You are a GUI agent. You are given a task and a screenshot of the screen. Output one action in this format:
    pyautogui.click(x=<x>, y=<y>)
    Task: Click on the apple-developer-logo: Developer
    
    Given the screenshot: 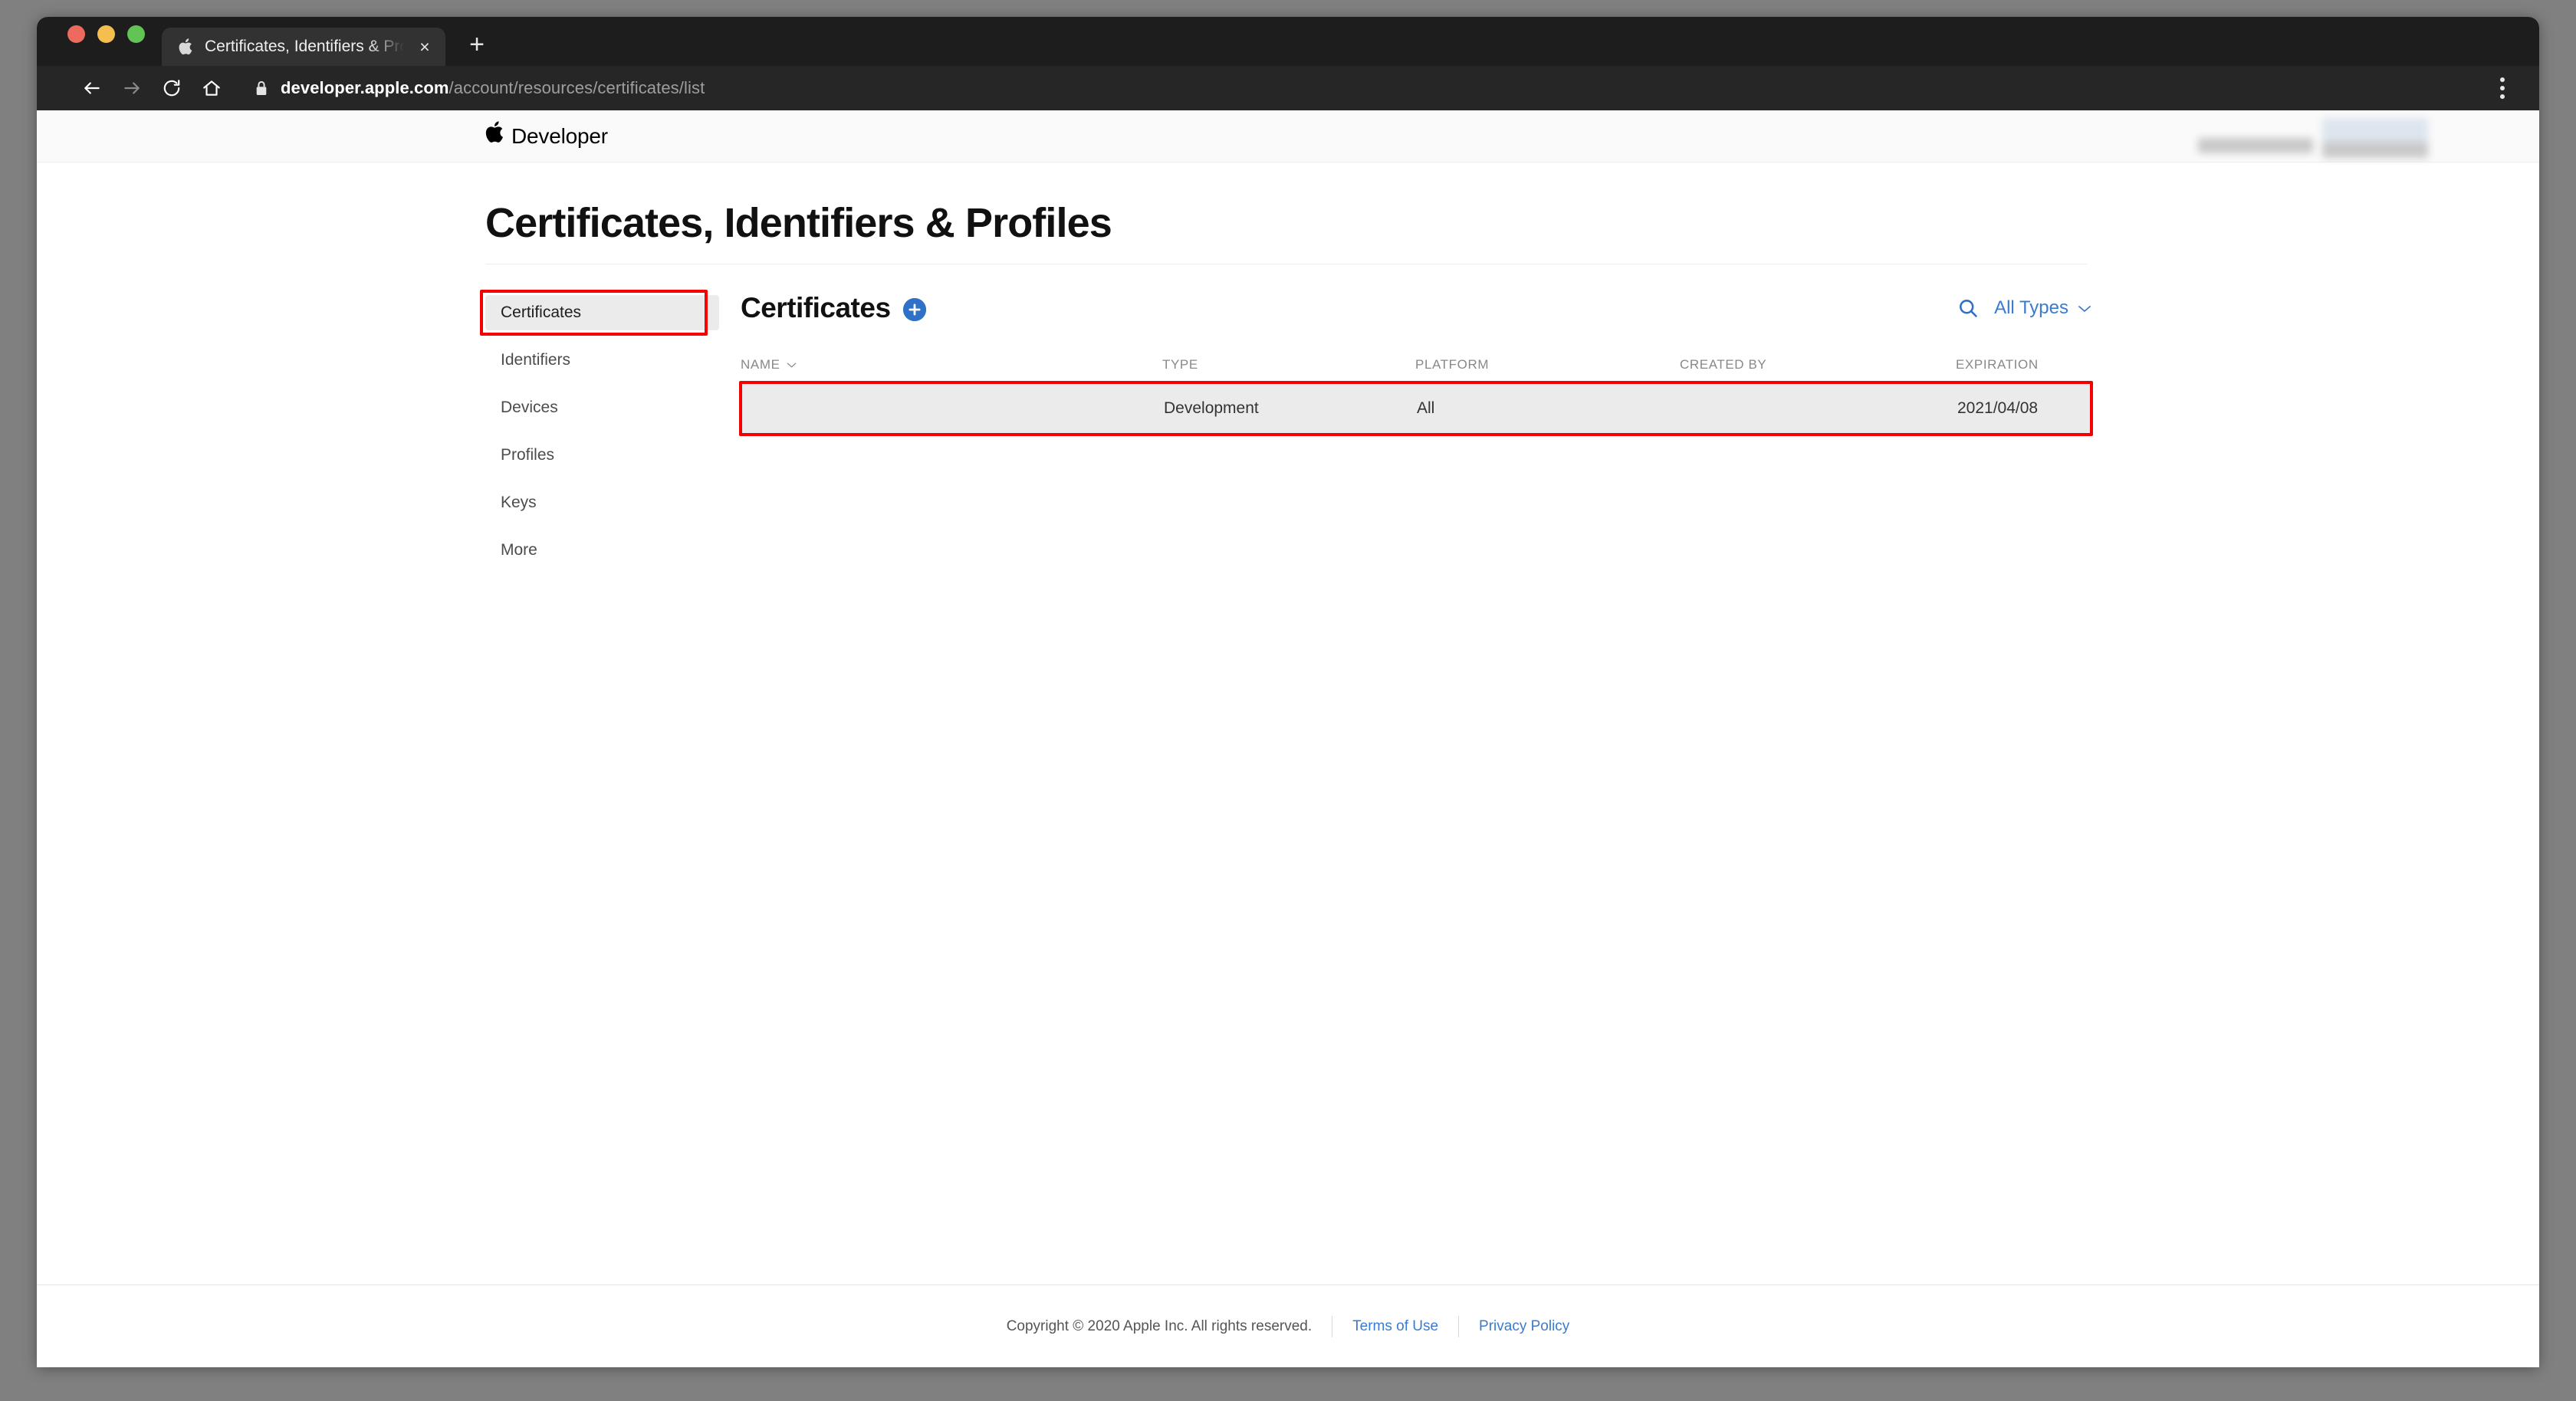 What is the action you would take?
    pyautogui.click(x=546, y=135)
    